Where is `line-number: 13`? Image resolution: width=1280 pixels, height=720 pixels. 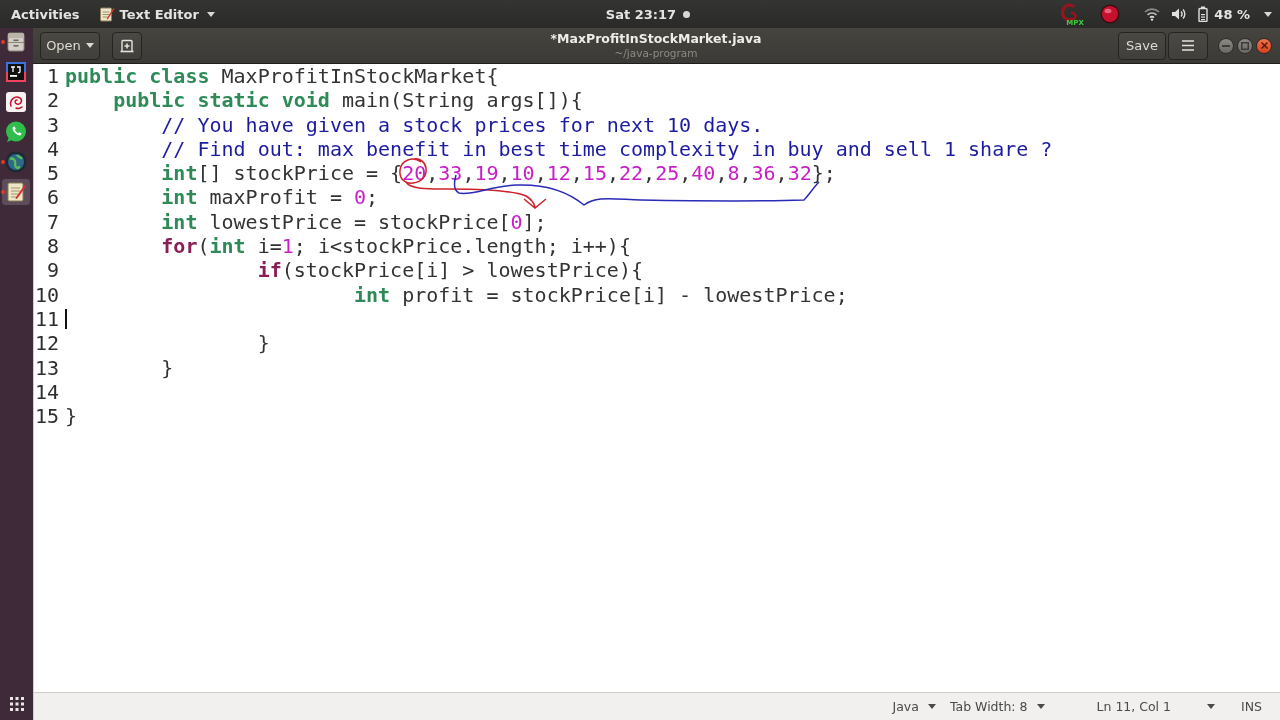
line-number: 13 is located at coordinates (46, 367).